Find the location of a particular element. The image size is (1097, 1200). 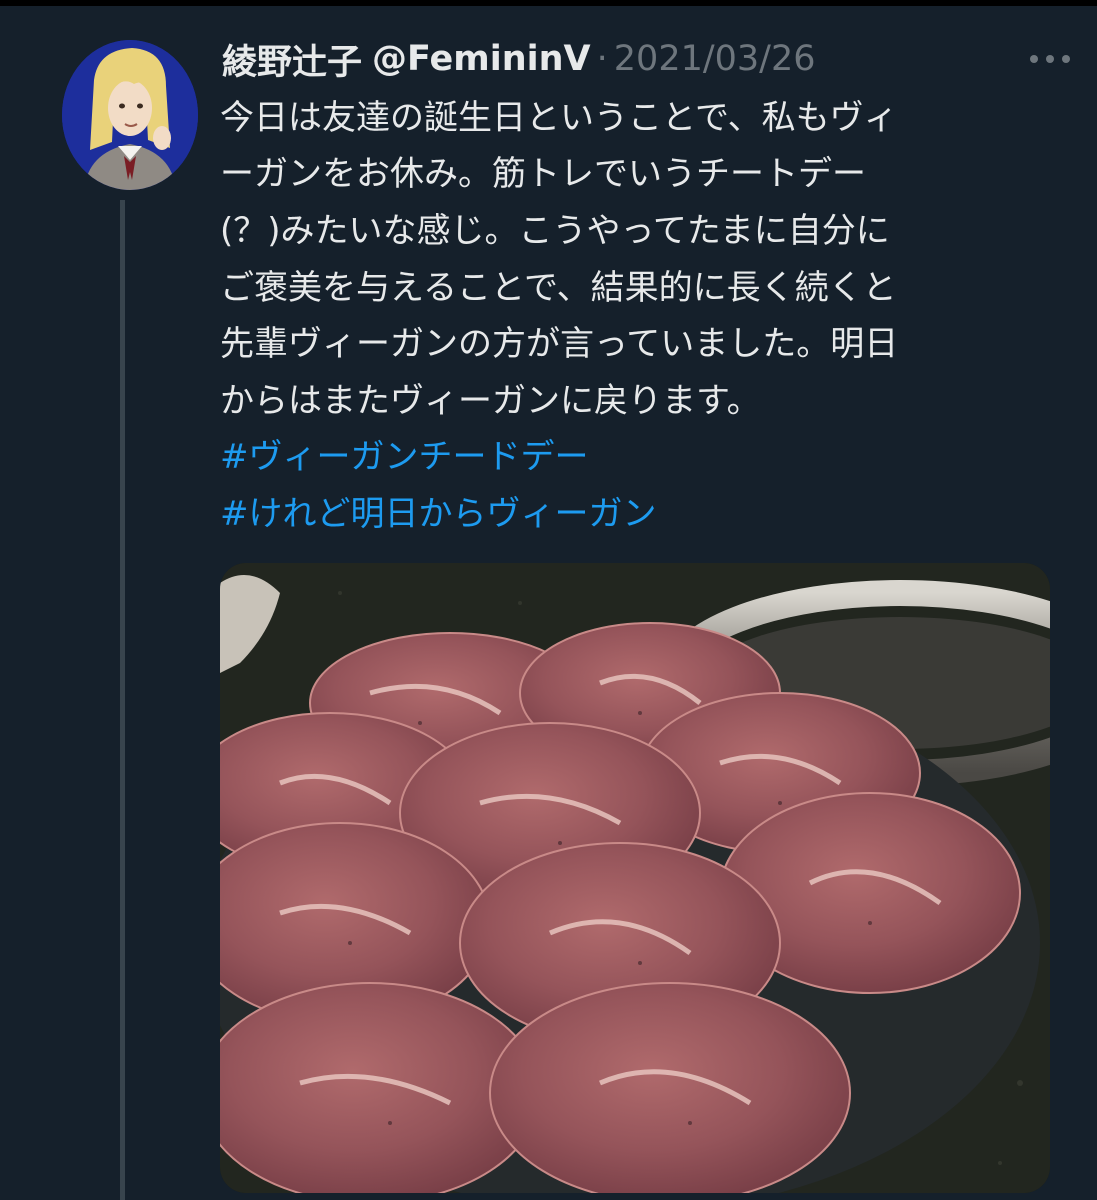

avatar-illustration is located at coordinates (130, 115).